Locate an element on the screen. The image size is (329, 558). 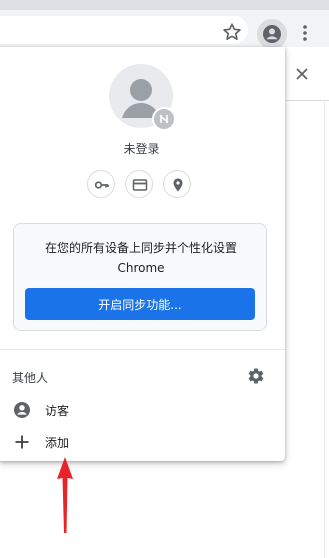
bookmark-star-icon is located at coordinates (232, 32).